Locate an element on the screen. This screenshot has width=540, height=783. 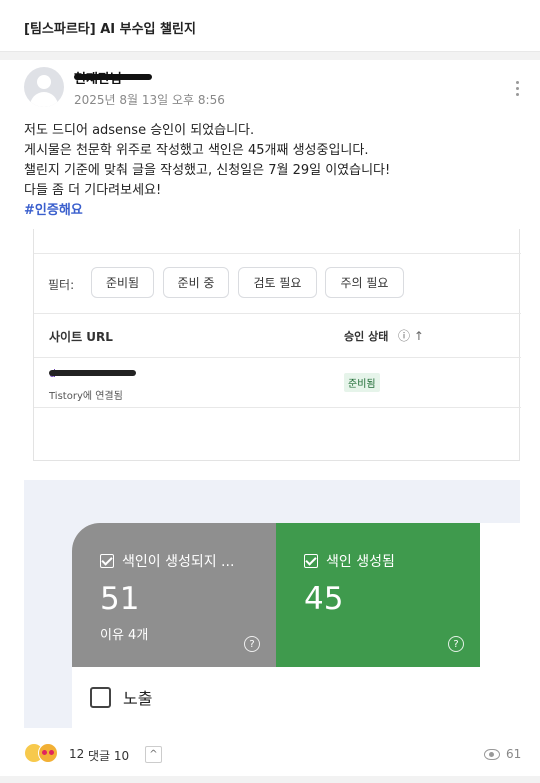
community-header: [팀스파르타] AI 부수입 챌린지 is located at coordinates (270, 26).